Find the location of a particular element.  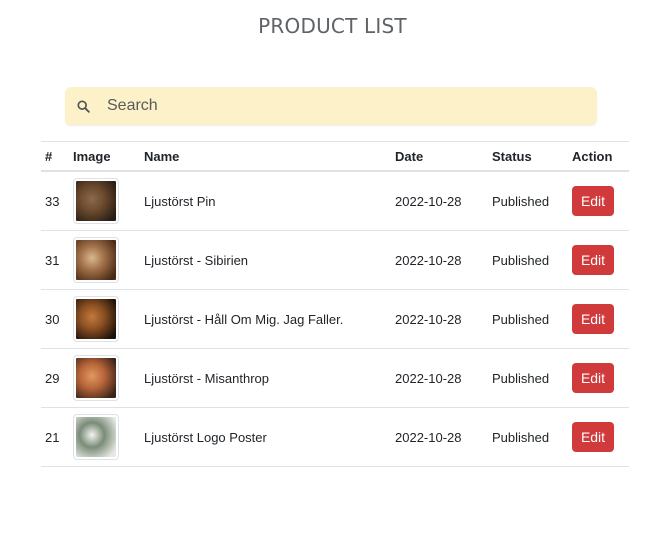

product-name: Ljustörst - Håll Om Mig. Jag Faller. is located at coordinates (265, 319).